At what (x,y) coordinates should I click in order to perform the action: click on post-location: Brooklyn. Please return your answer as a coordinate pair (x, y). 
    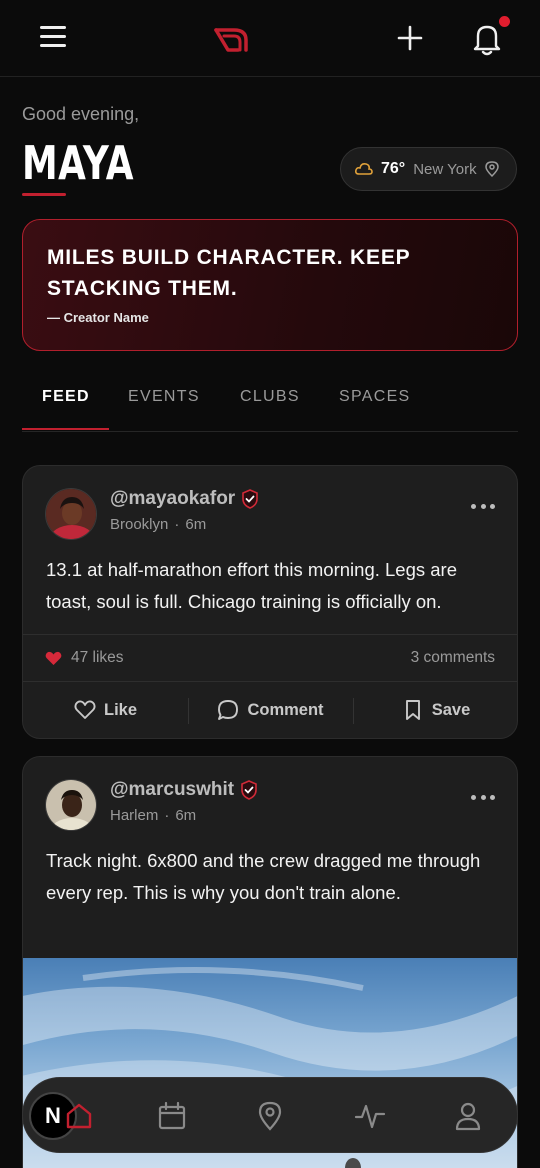
    Looking at the image, I should click on (139, 524).